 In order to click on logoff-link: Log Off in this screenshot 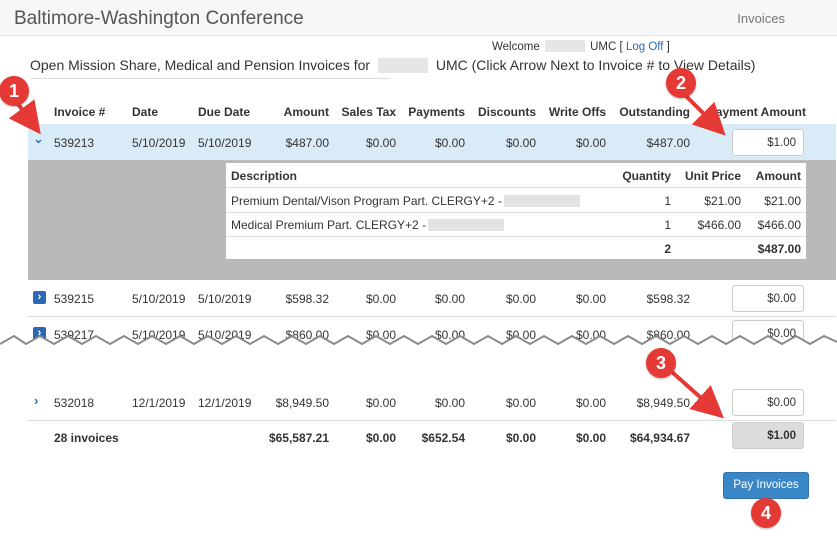, I will do `click(645, 47)`.